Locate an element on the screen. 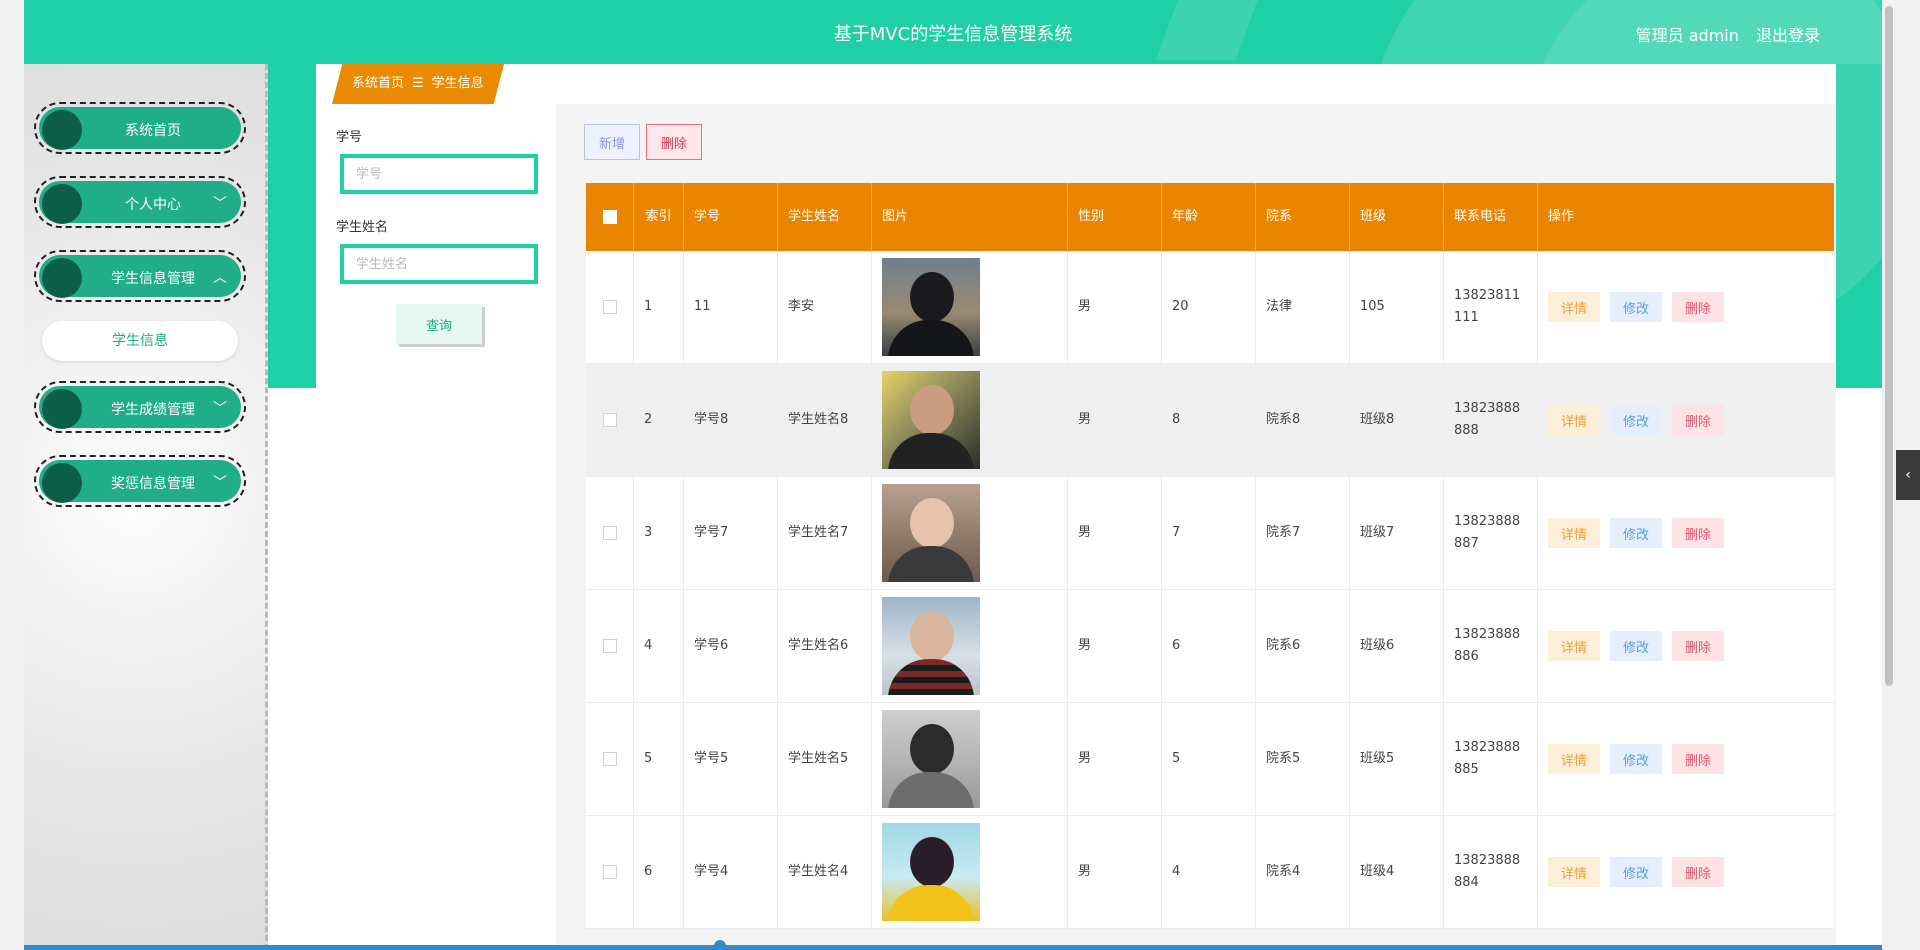  cell-student-name: 学生姓名5 is located at coordinates (825, 759).